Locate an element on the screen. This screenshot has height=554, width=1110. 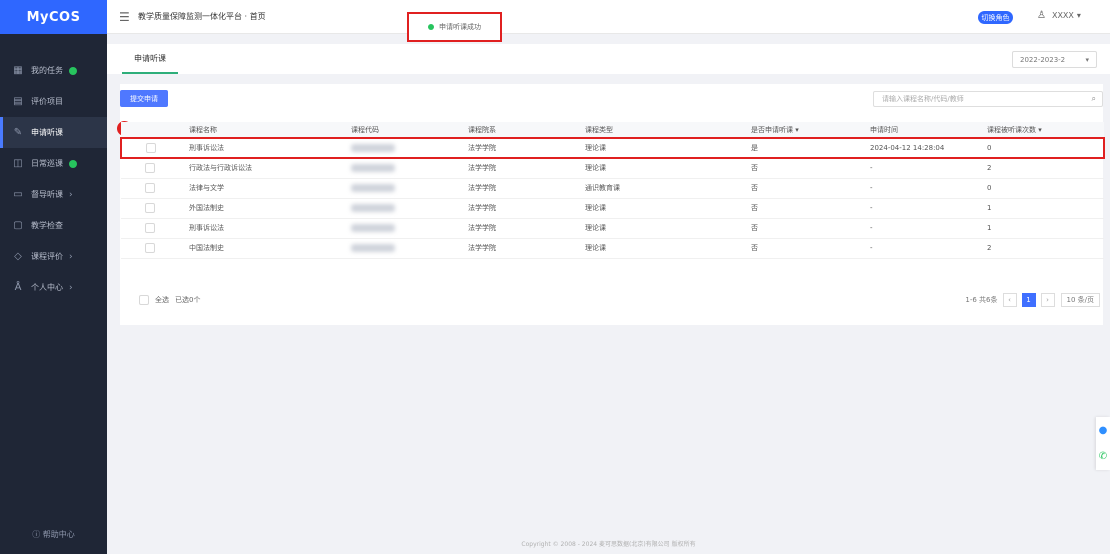
select-all-checkbox is located at coordinates (144, 300).